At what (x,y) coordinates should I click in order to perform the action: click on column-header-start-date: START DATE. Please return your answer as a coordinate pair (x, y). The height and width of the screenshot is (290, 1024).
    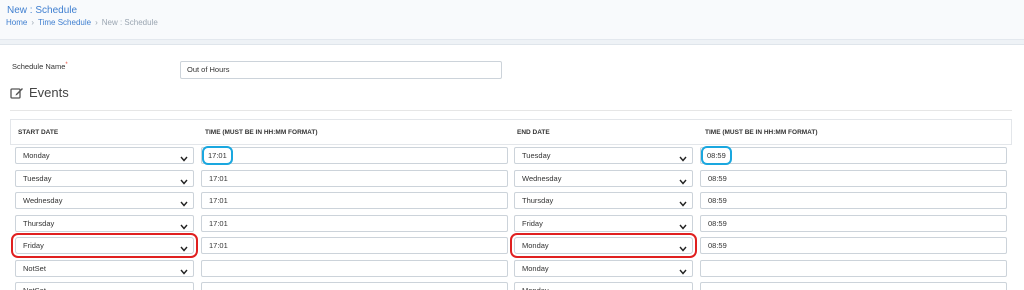
    Looking at the image, I should click on (38, 132).